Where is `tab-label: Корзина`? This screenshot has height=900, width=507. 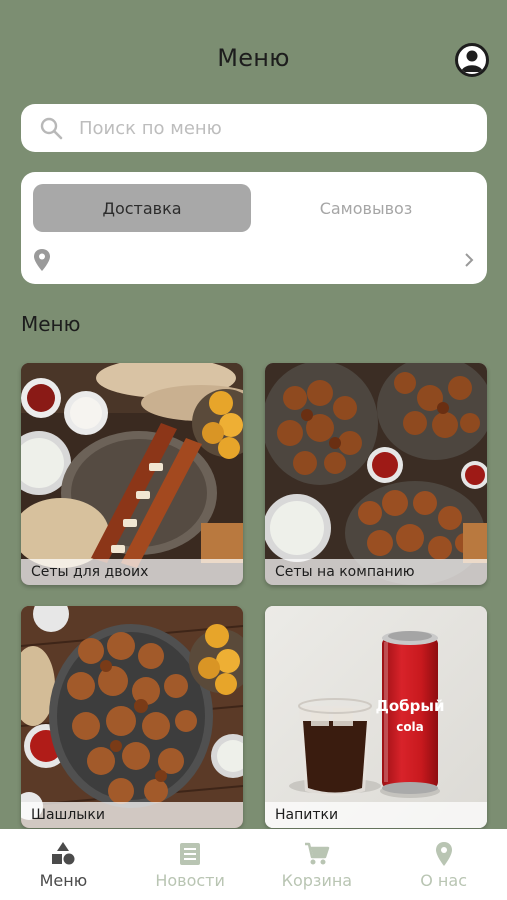 tab-label: Корзина is located at coordinates (317, 880).